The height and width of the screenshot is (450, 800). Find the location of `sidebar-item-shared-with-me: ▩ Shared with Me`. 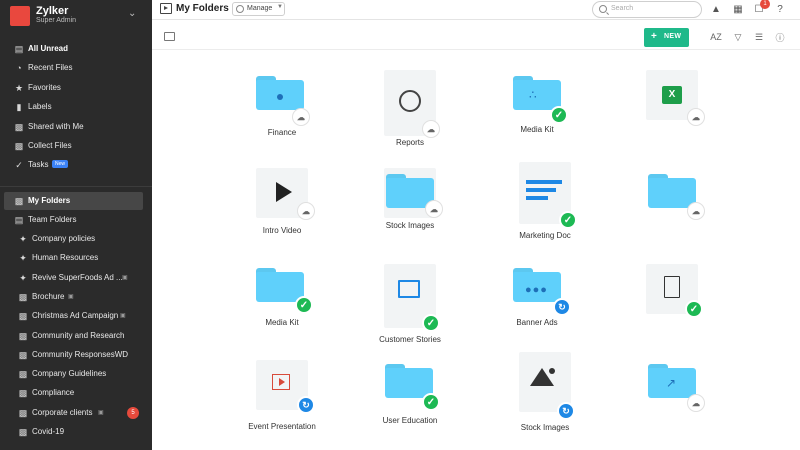

sidebar-item-shared-with-me: ▩ Shared with Me is located at coordinates (73, 127).